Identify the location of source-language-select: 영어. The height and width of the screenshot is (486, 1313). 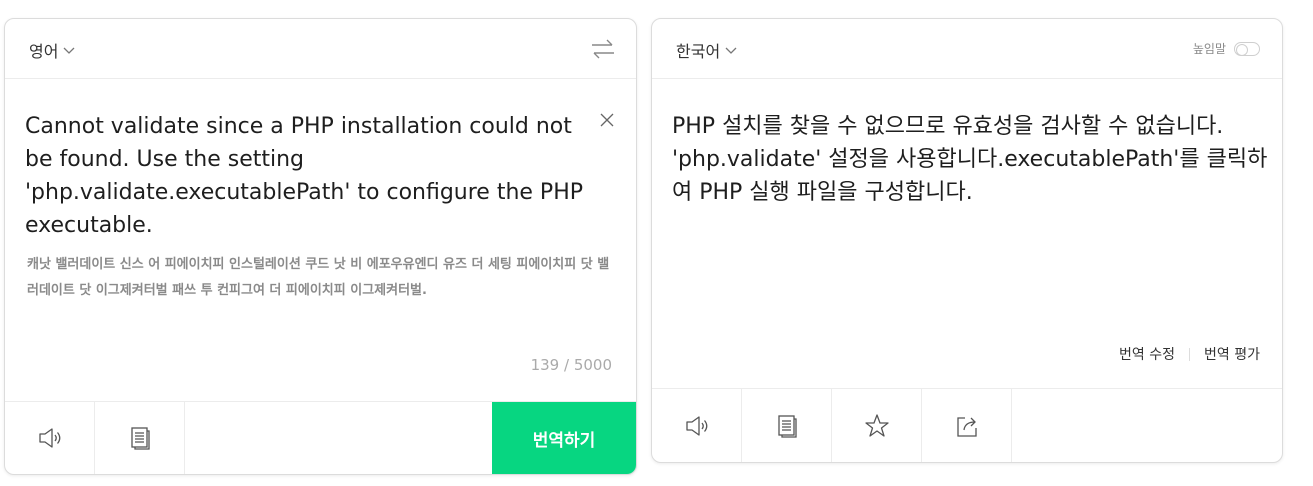
(52, 50).